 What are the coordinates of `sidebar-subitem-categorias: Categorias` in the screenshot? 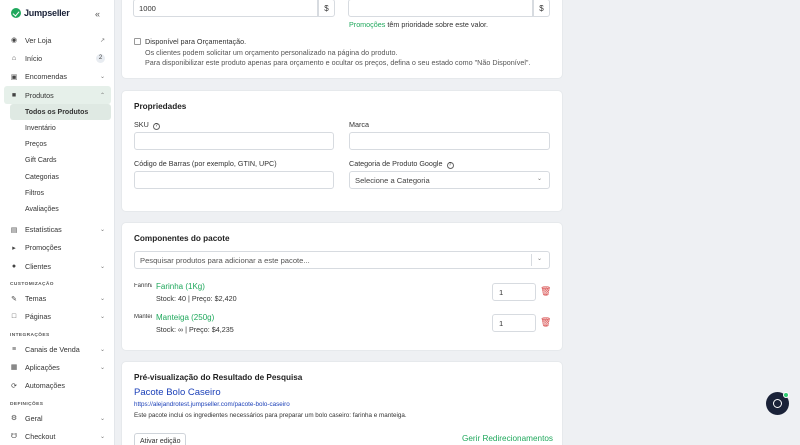 It's located at (57, 177).